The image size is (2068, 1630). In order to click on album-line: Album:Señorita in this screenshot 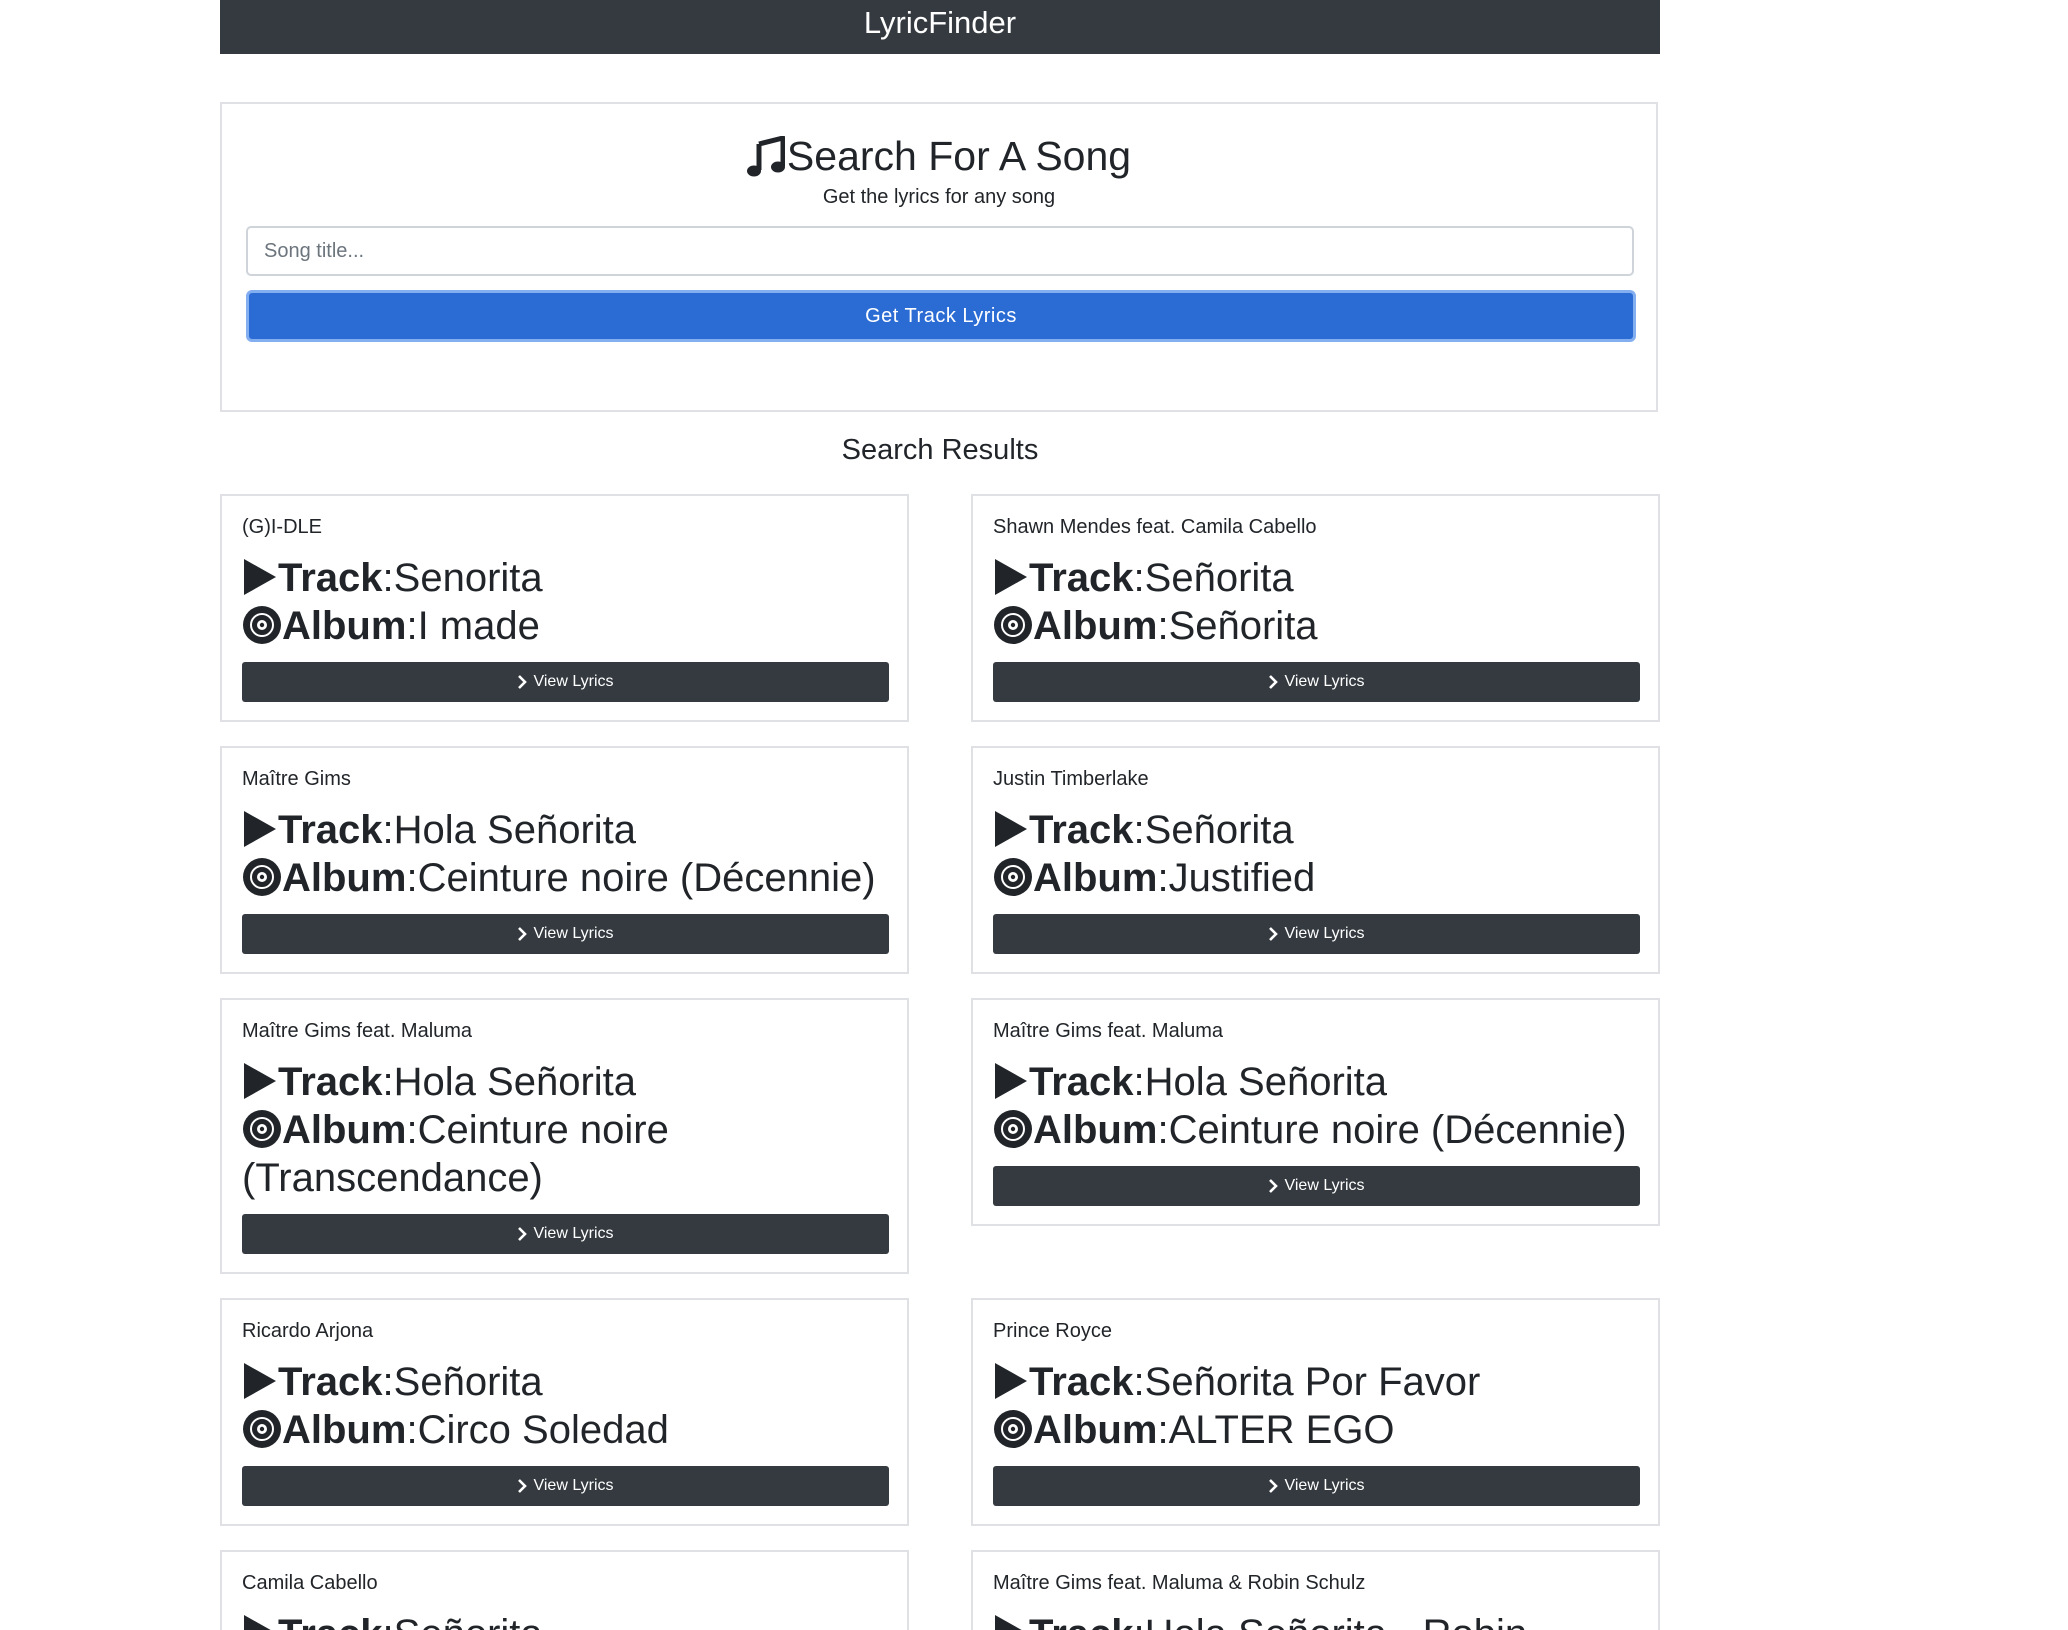, I will do `click(1315, 626)`.